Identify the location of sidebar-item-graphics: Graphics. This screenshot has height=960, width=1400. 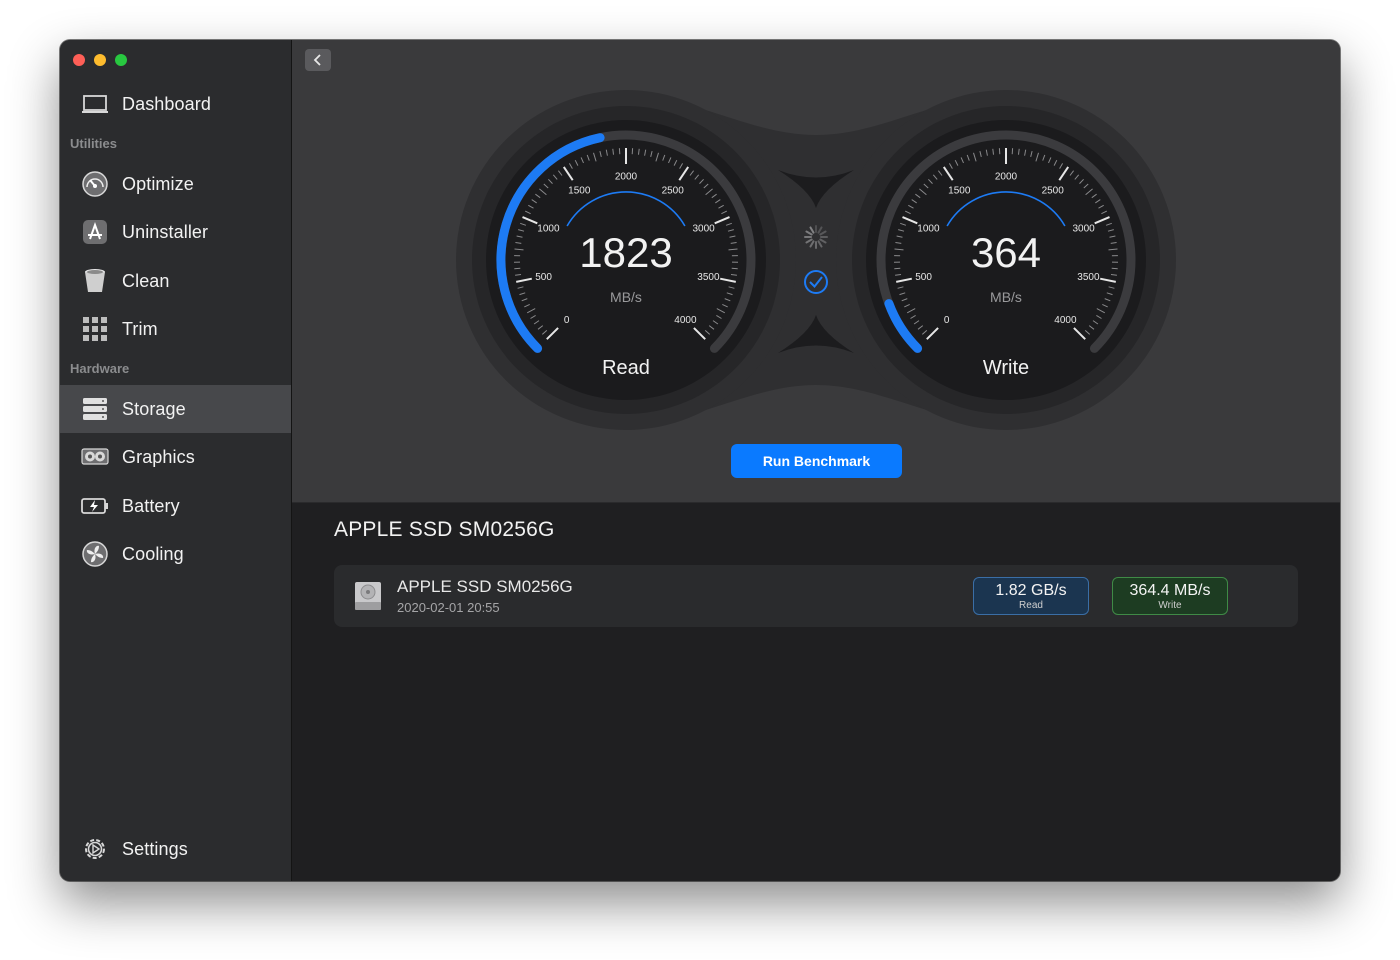
(175, 457).